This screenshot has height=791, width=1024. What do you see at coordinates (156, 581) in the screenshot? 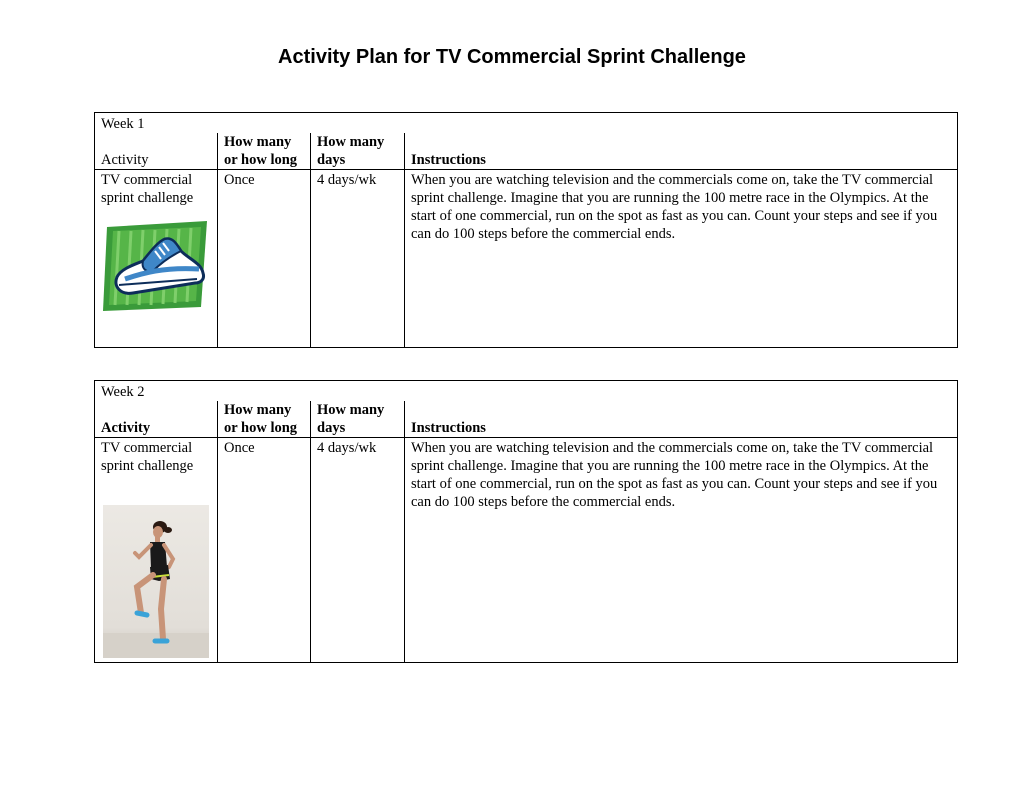
I see `woman-running-in-place-photo` at bounding box center [156, 581].